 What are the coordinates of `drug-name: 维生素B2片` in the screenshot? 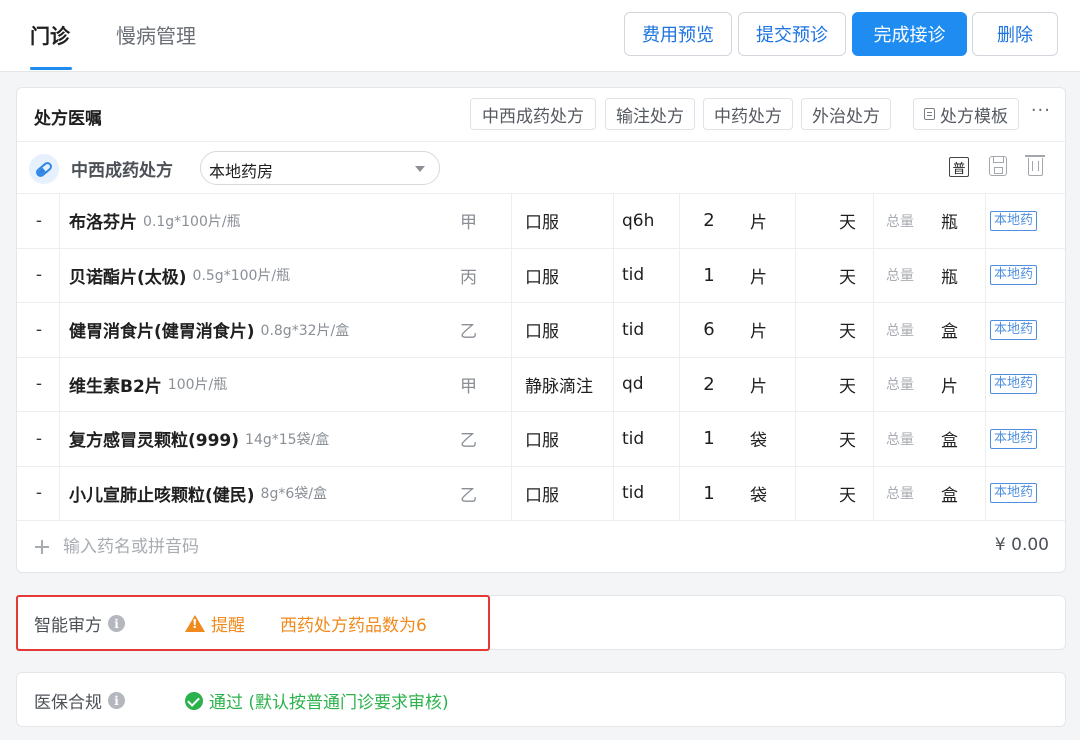 It's located at (115, 386).